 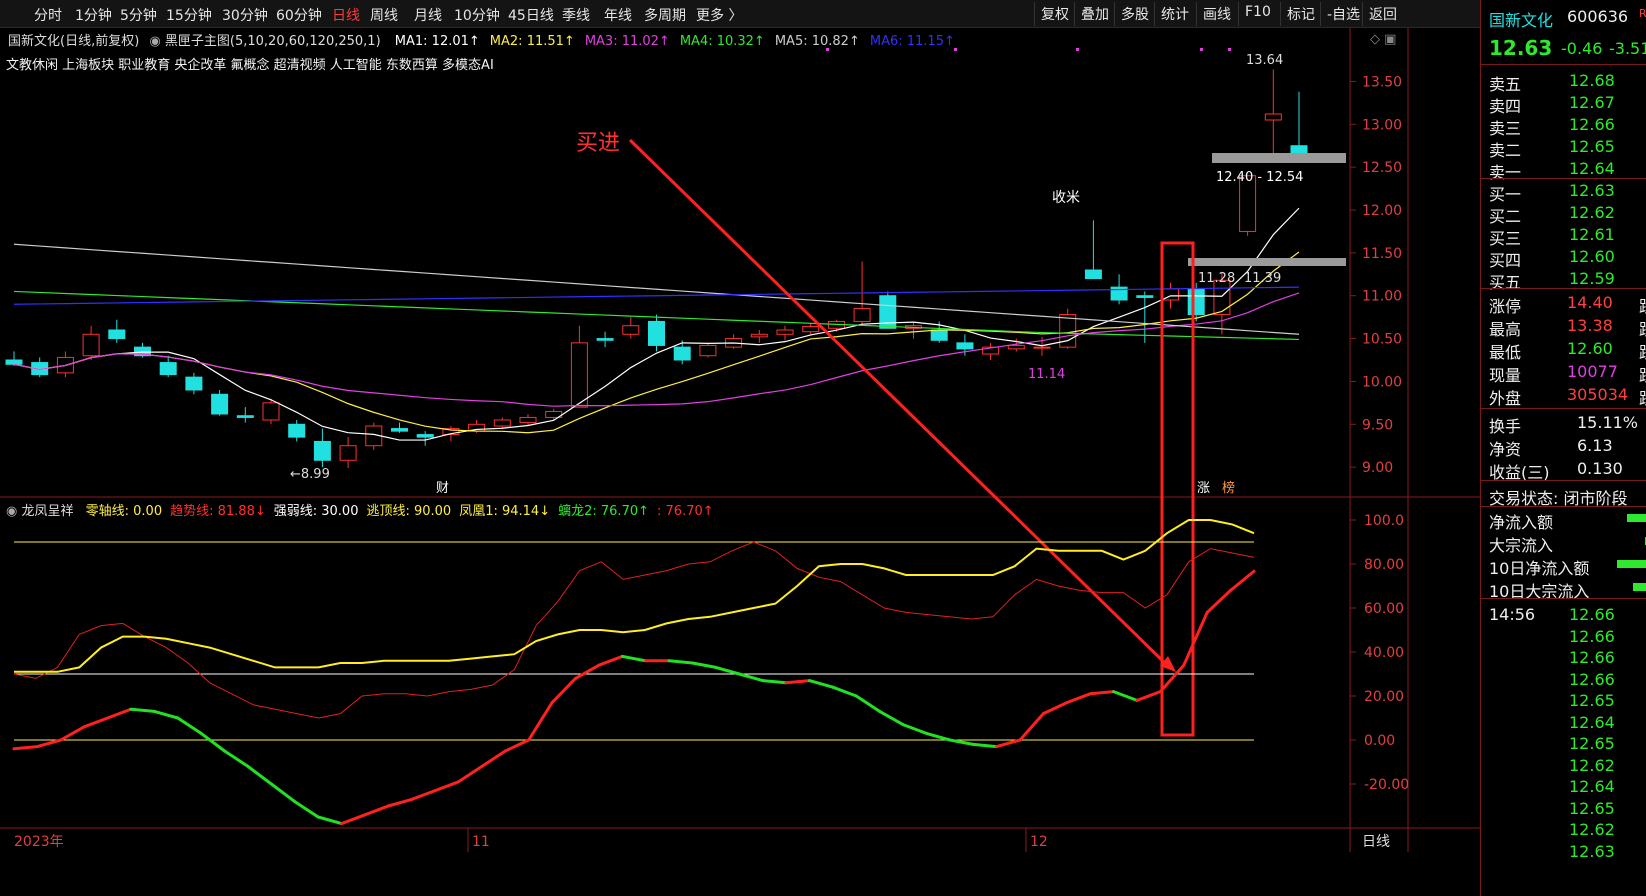 What do you see at coordinates (1552, 104) in the screenshot?
I see `ask-row: 卖四 12.67` at bounding box center [1552, 104].